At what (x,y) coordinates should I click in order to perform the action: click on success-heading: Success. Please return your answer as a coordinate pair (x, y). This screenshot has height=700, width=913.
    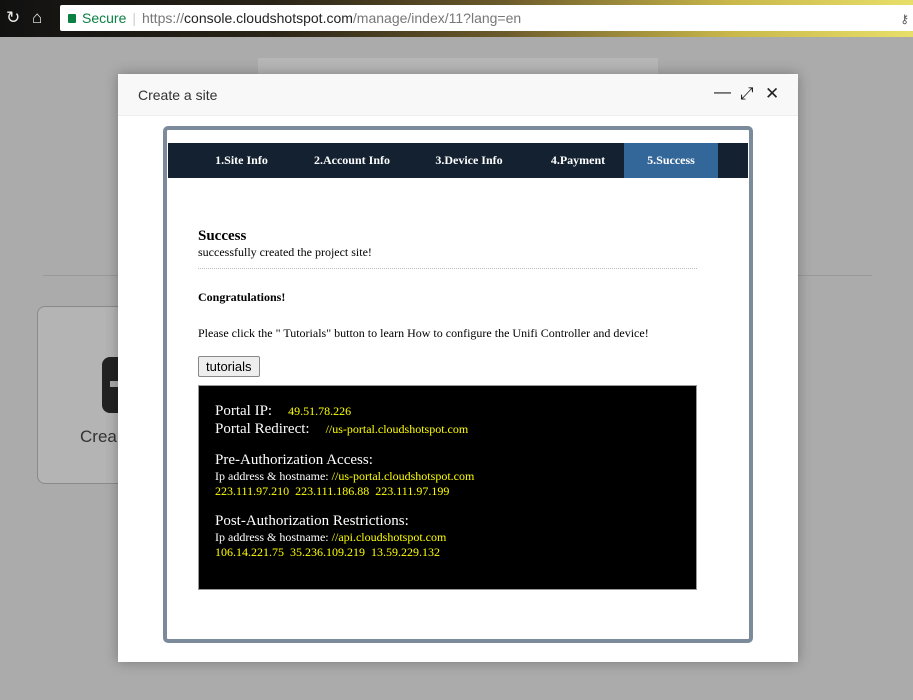
    Looking at the image, I should click on (222, 236).